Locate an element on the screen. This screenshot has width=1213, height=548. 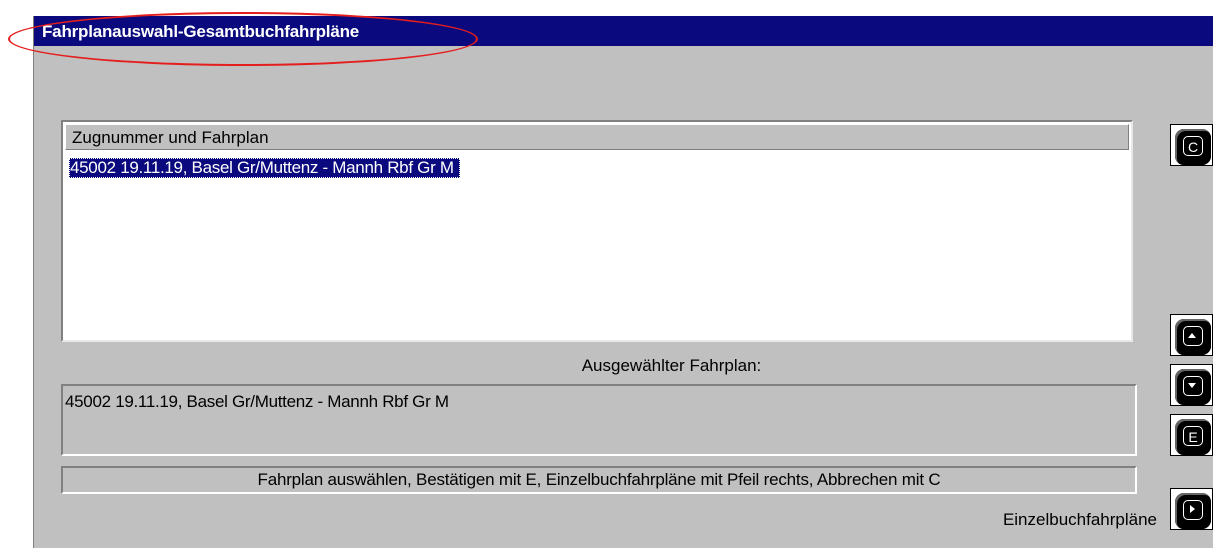
scroll-up-button is located at coordinates (1191, 335).